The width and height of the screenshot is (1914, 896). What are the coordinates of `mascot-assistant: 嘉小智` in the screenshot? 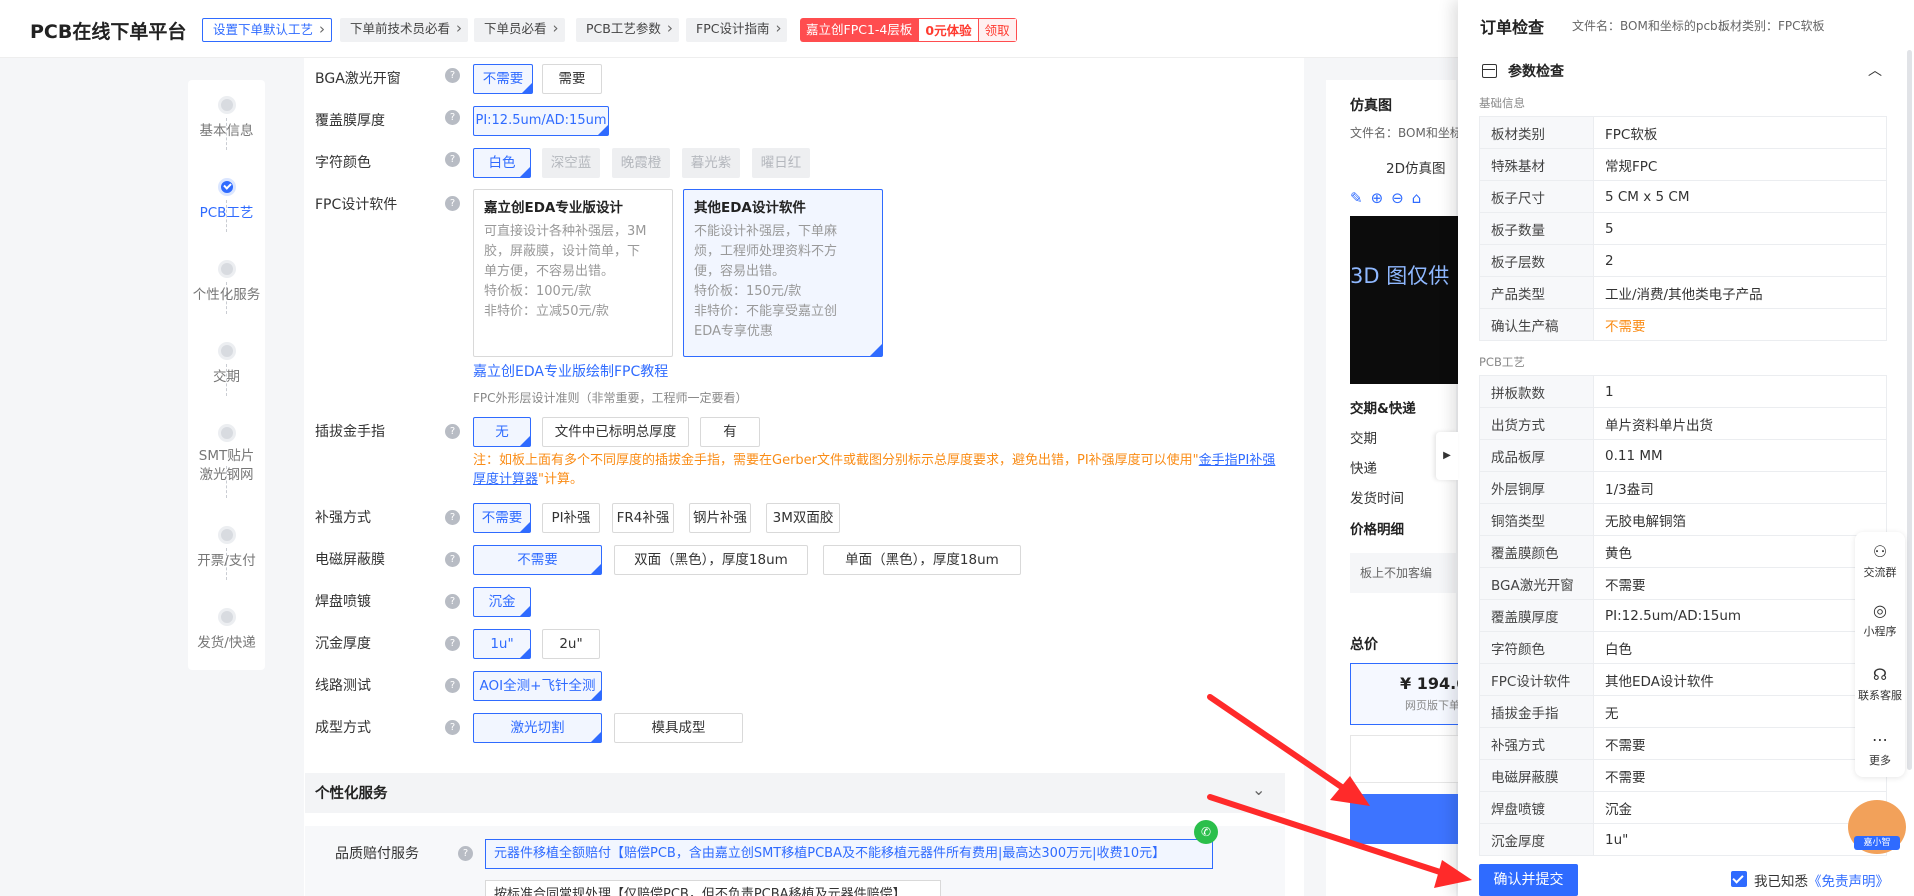 It's located at (1877, 827).